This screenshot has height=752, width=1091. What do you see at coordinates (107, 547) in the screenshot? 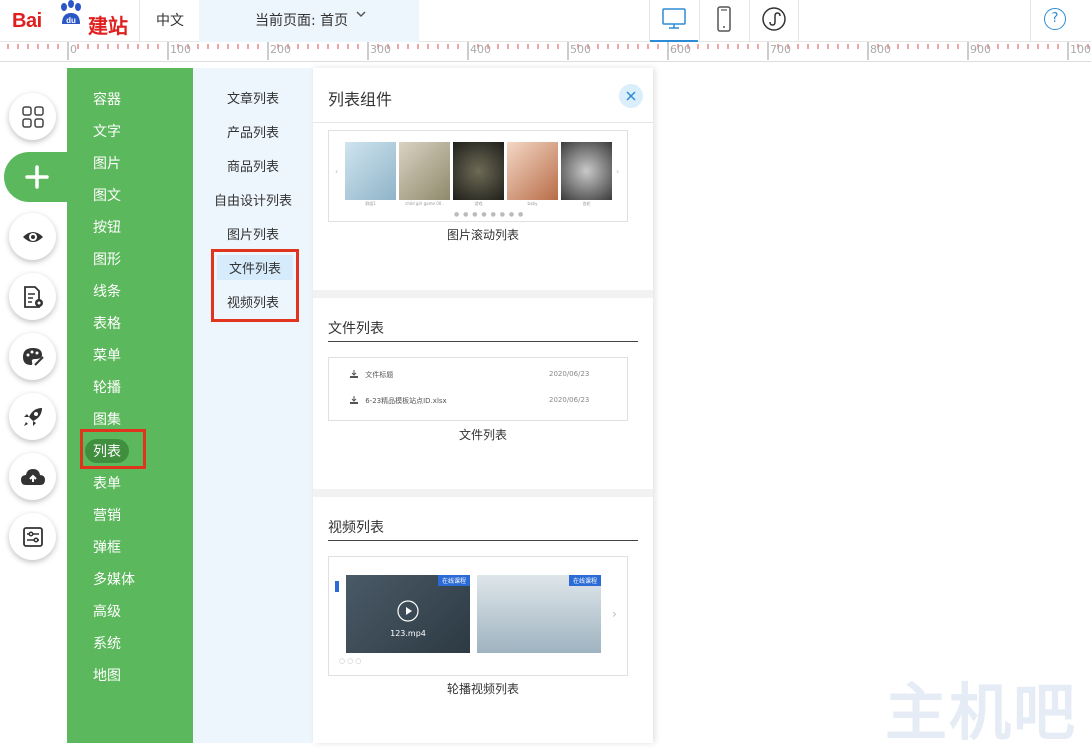
I see `category-item-popup: 弹框` at bounding box center [107, 547].